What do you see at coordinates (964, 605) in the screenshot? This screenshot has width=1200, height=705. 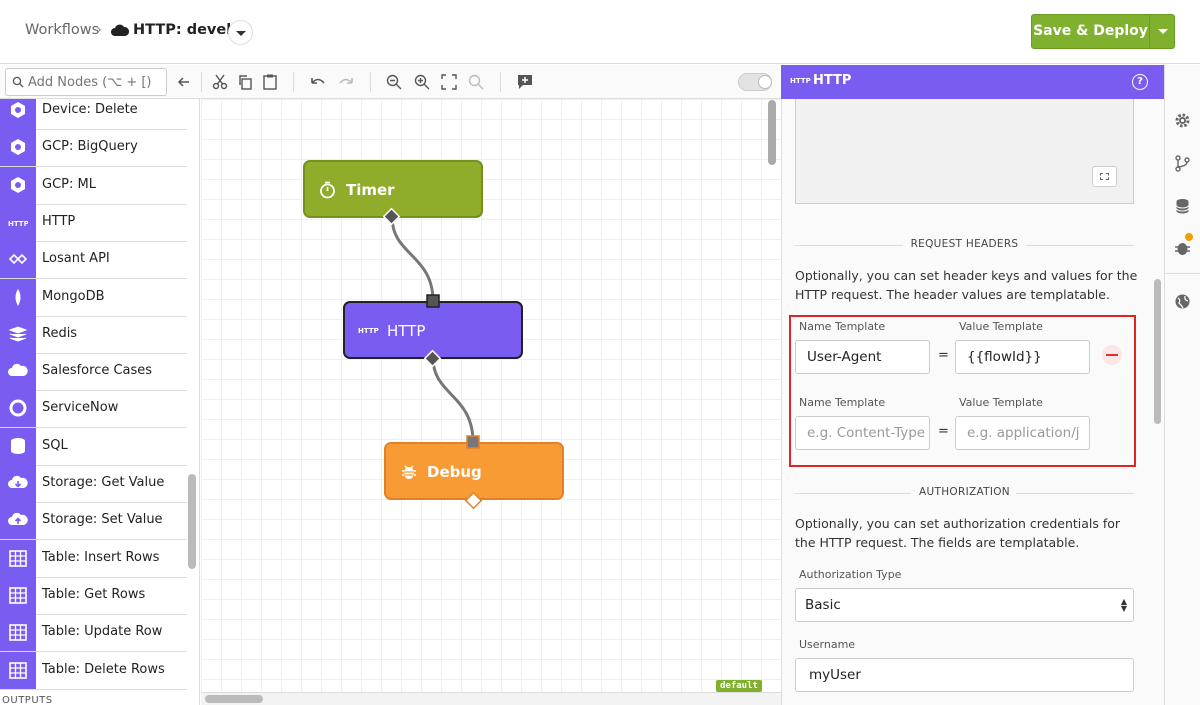 I see `authorization-type-select: Basic ▲ ▼` at bounding box center [964, 605].